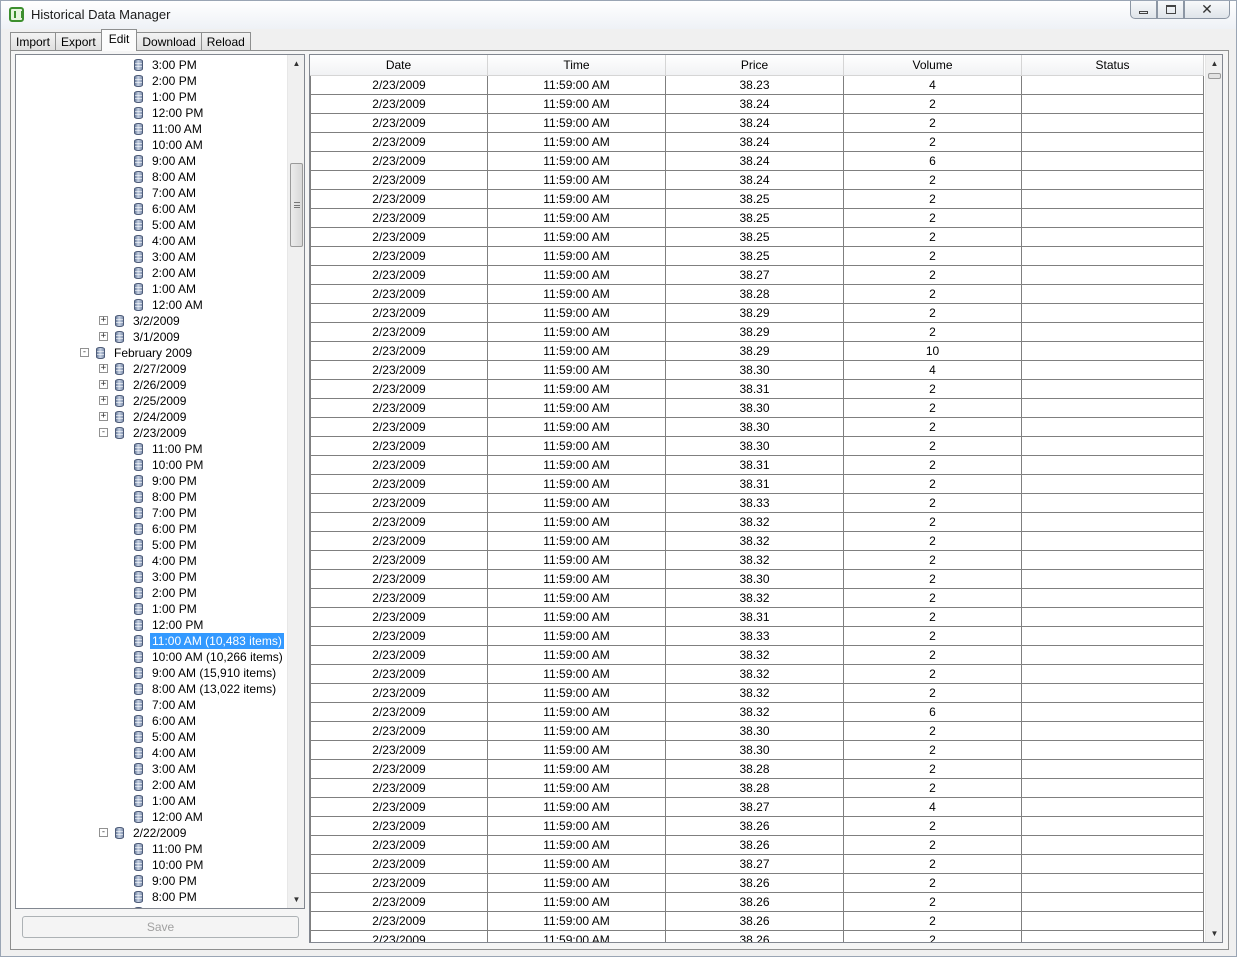 The height and width of the screenshot is (957, 1237). What do you see at coordinates (152, 577) in the screenshot?
I see `tree-item: 3:00 PM` at bounding box center [152, 577].